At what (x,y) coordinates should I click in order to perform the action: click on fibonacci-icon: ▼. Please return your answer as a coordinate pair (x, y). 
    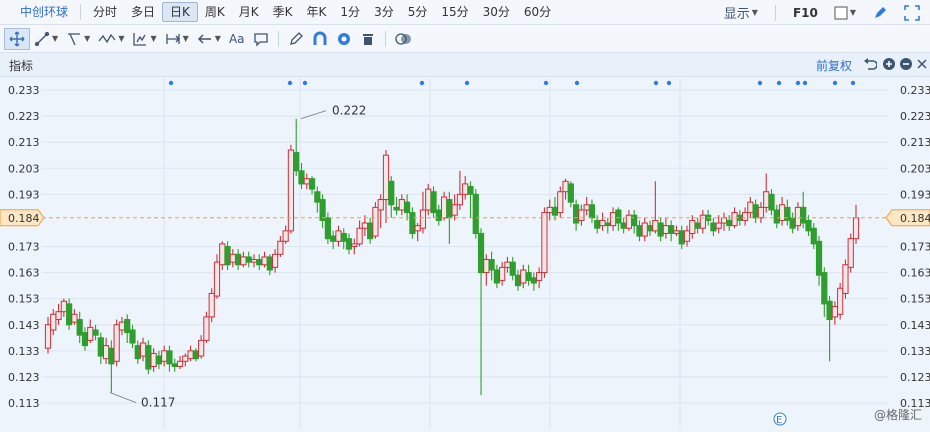
    Looking at the image, I should click on (144, 39).